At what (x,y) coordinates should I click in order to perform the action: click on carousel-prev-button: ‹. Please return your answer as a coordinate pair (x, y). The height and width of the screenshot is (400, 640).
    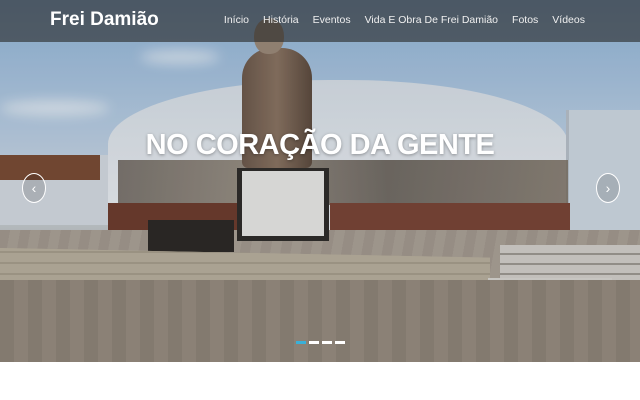
    Looking at the image, I should click on (34, 188).